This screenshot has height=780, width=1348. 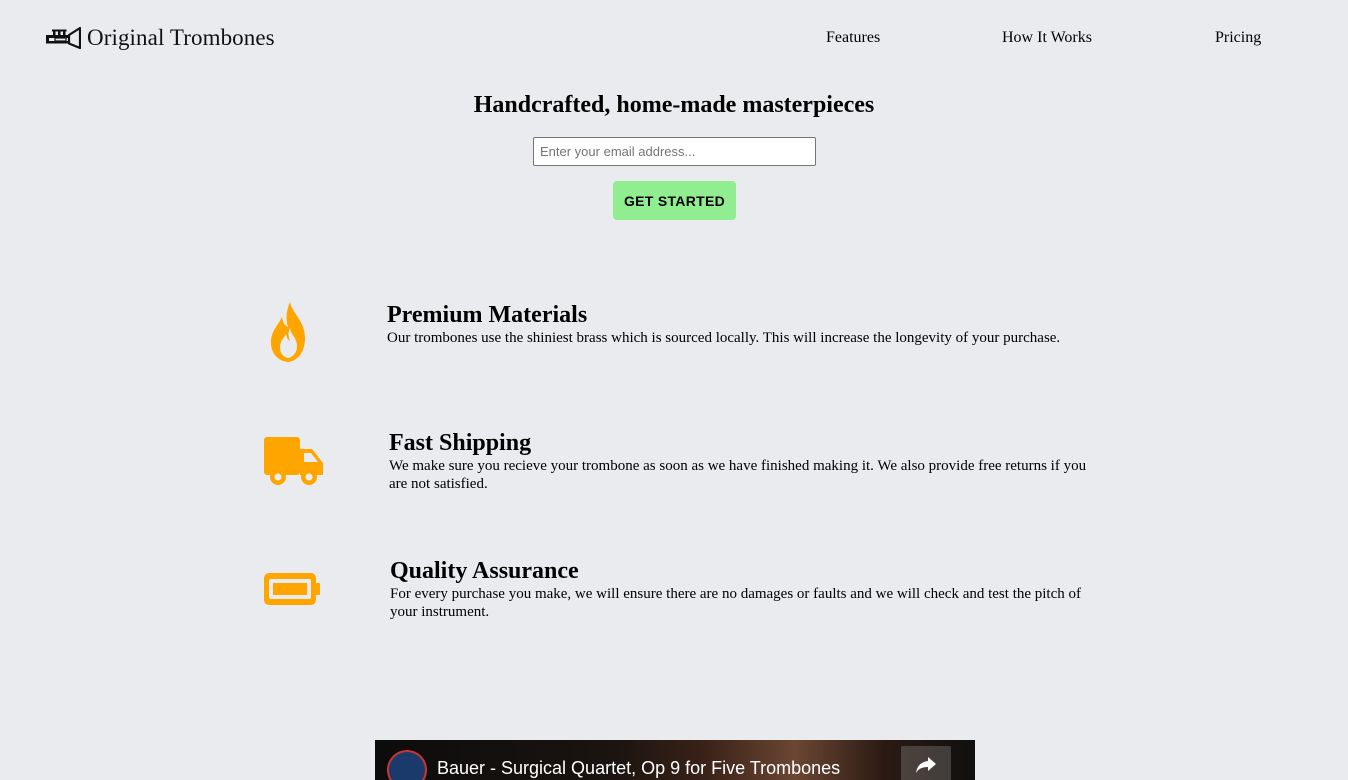 I want to click on hero-title: Handcrafted, home-made masterpieces, so click(x=674, y=105).